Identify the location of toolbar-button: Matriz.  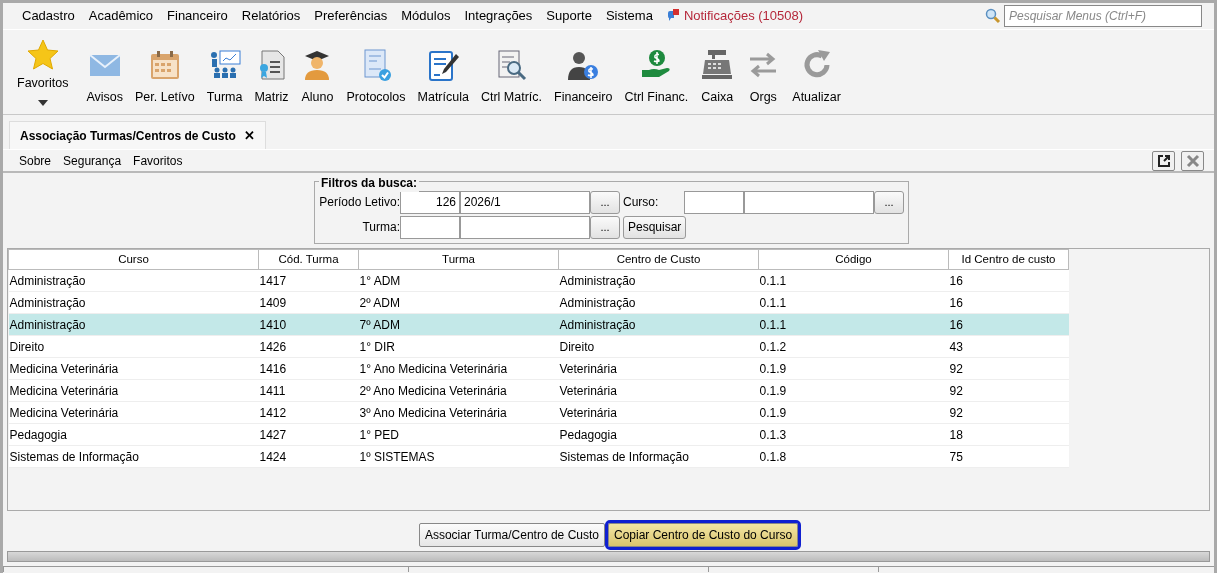
(271, 72).